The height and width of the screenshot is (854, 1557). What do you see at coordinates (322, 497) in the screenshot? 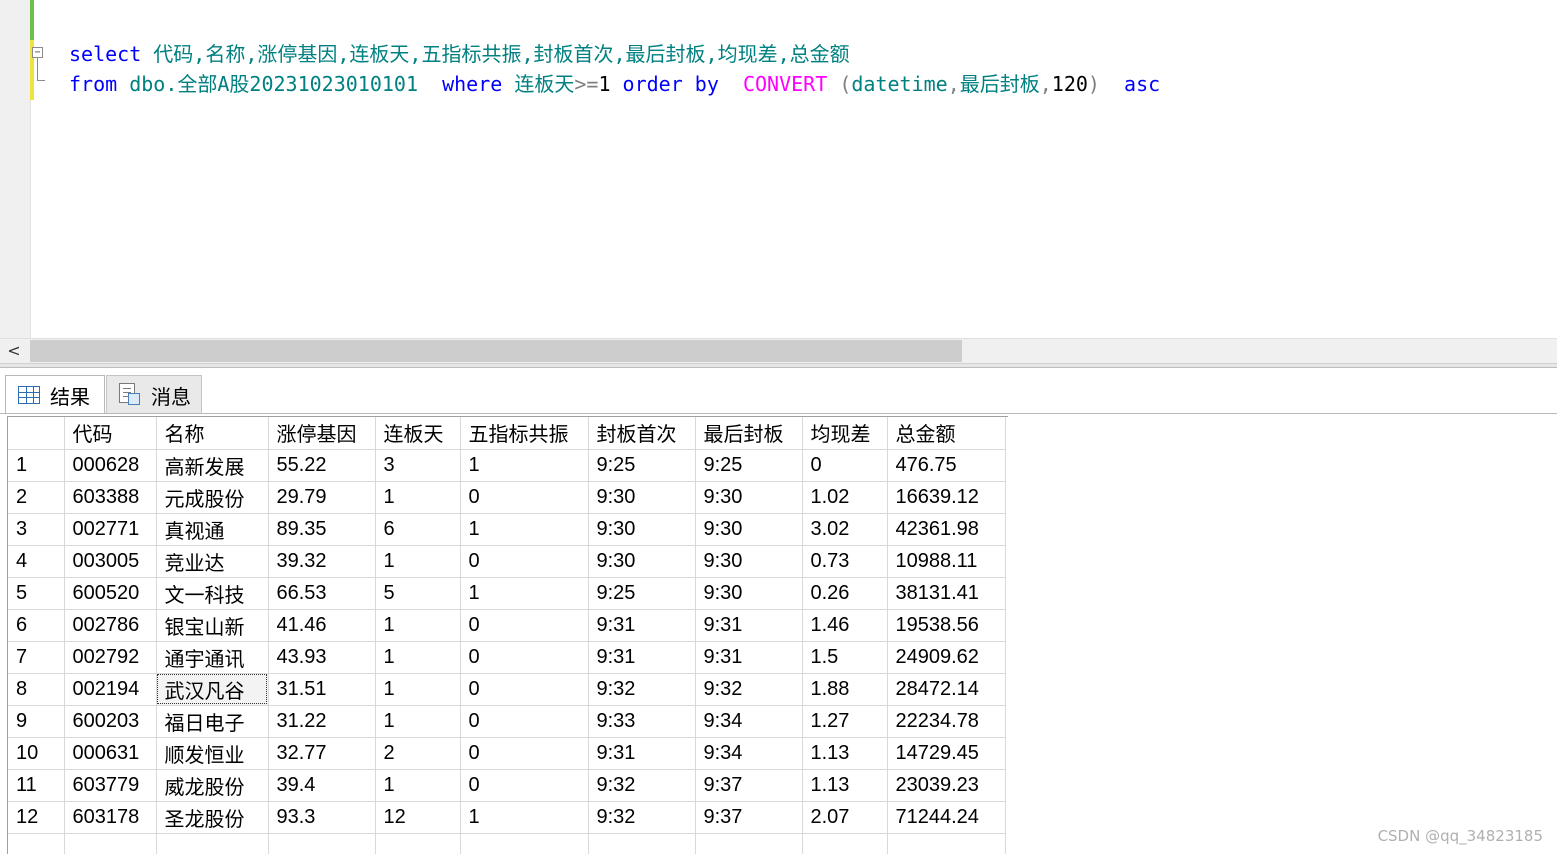
I see `table-cell: 29.79` at bounding box center [322, 497].